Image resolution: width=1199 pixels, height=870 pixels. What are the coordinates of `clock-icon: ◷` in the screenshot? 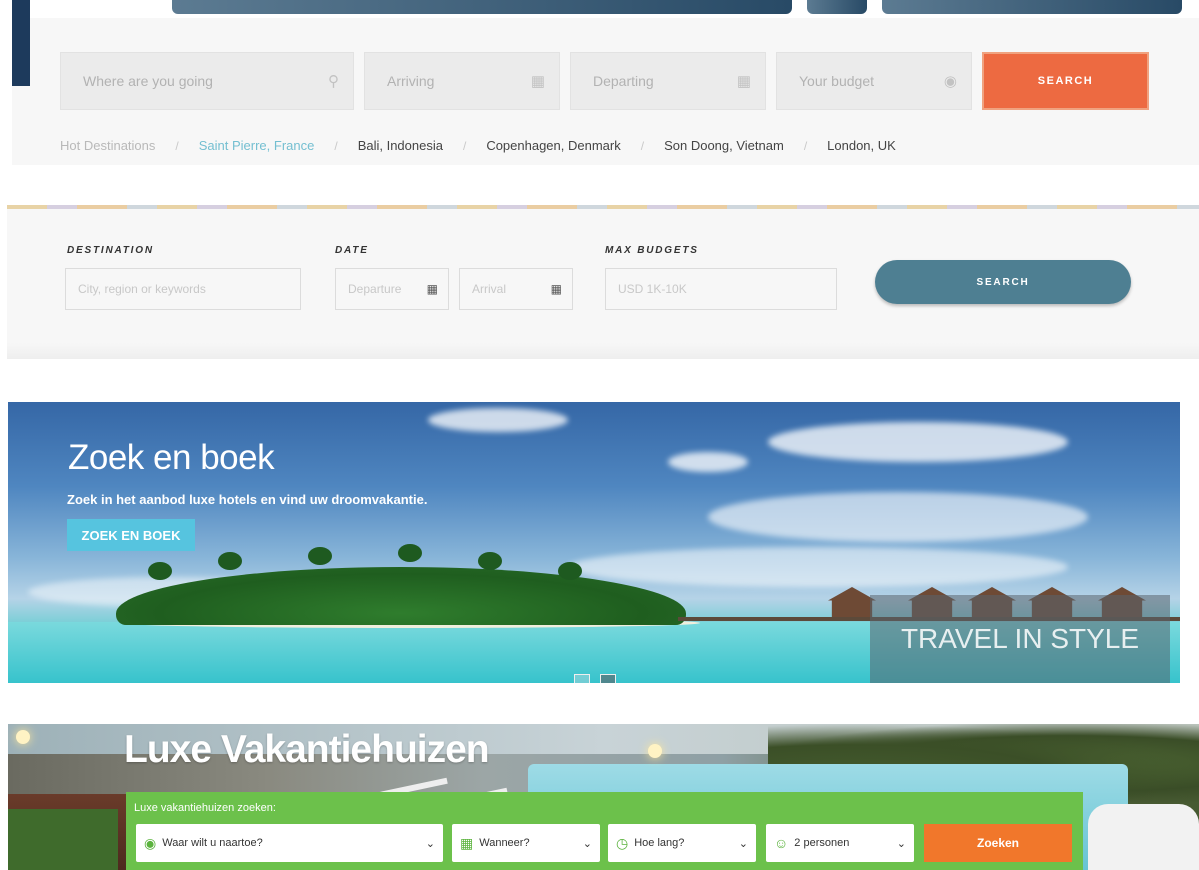 It's located at (622, 842).